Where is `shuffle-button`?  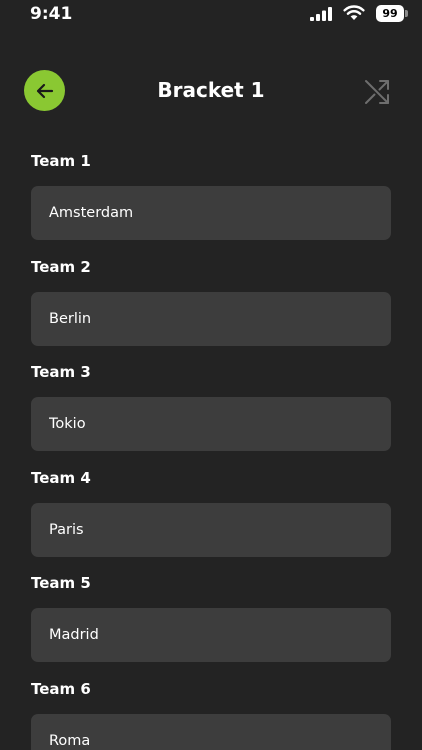 shuffle-button is located at coordinates (377, 91).